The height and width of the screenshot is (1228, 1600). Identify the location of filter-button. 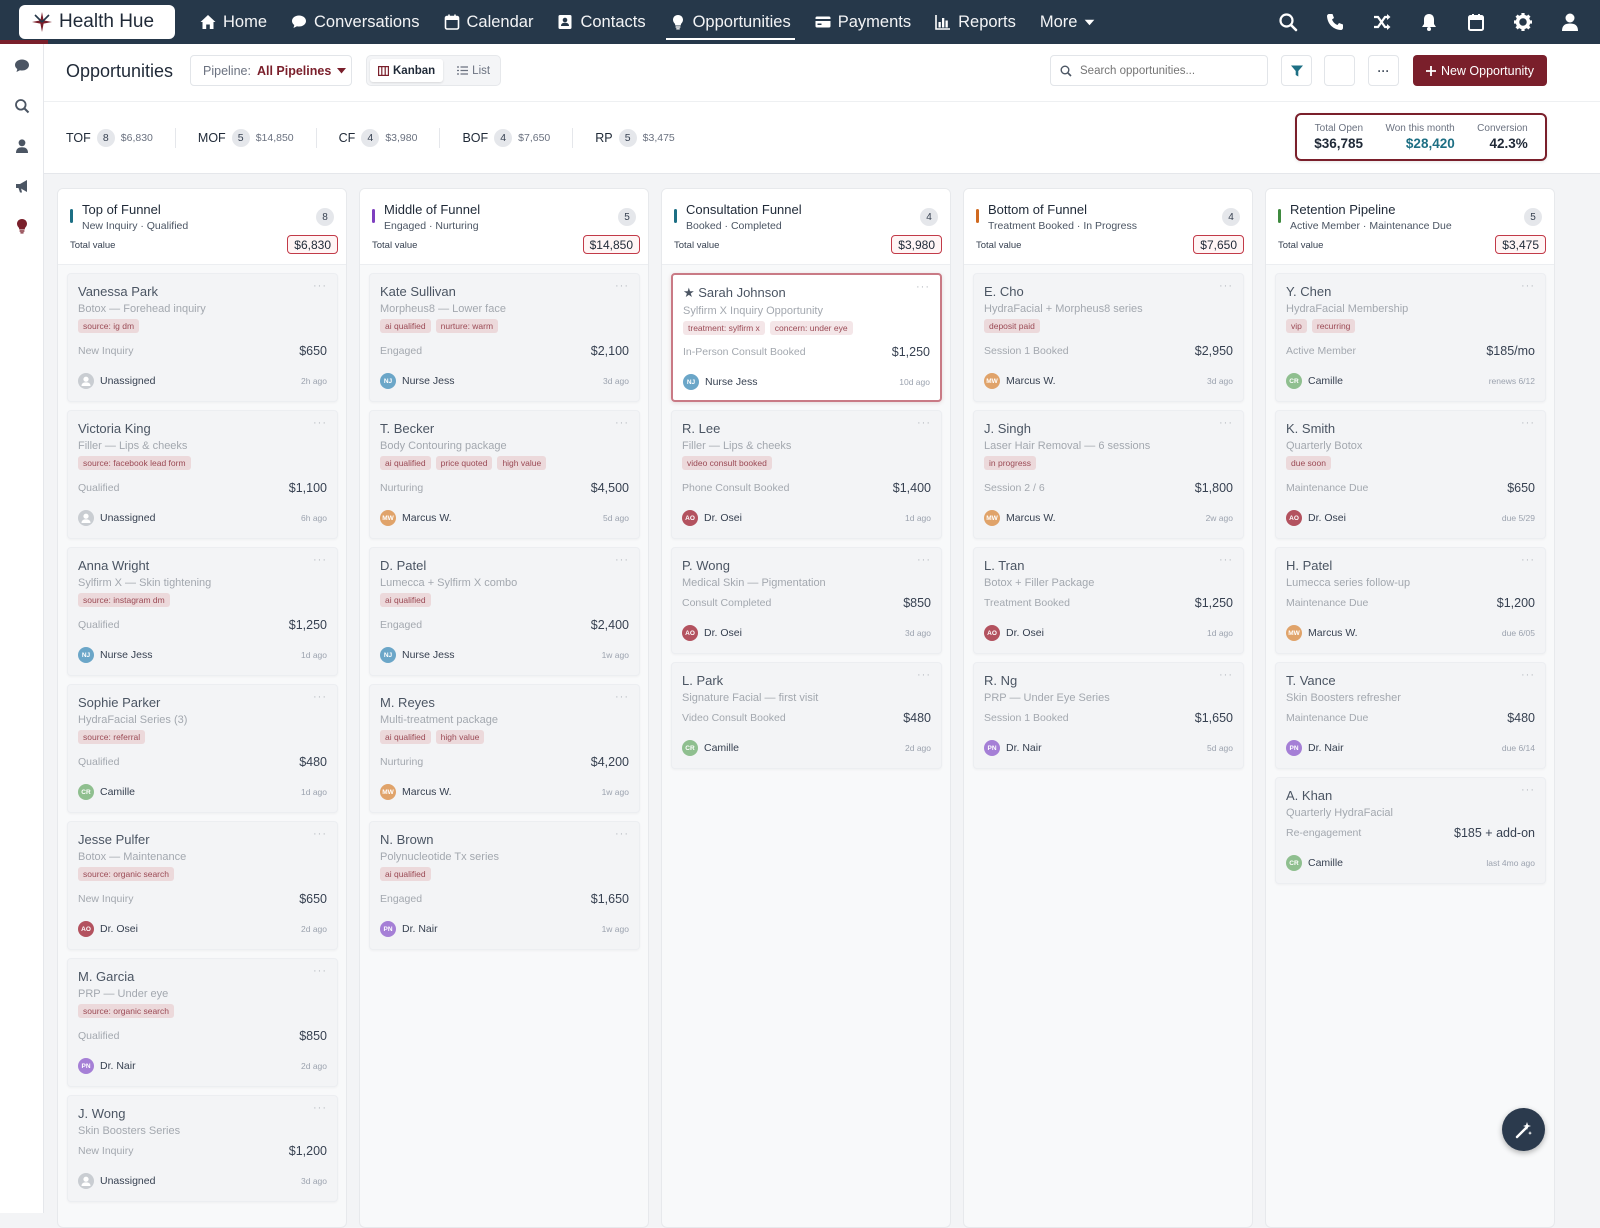
(1296, 70).